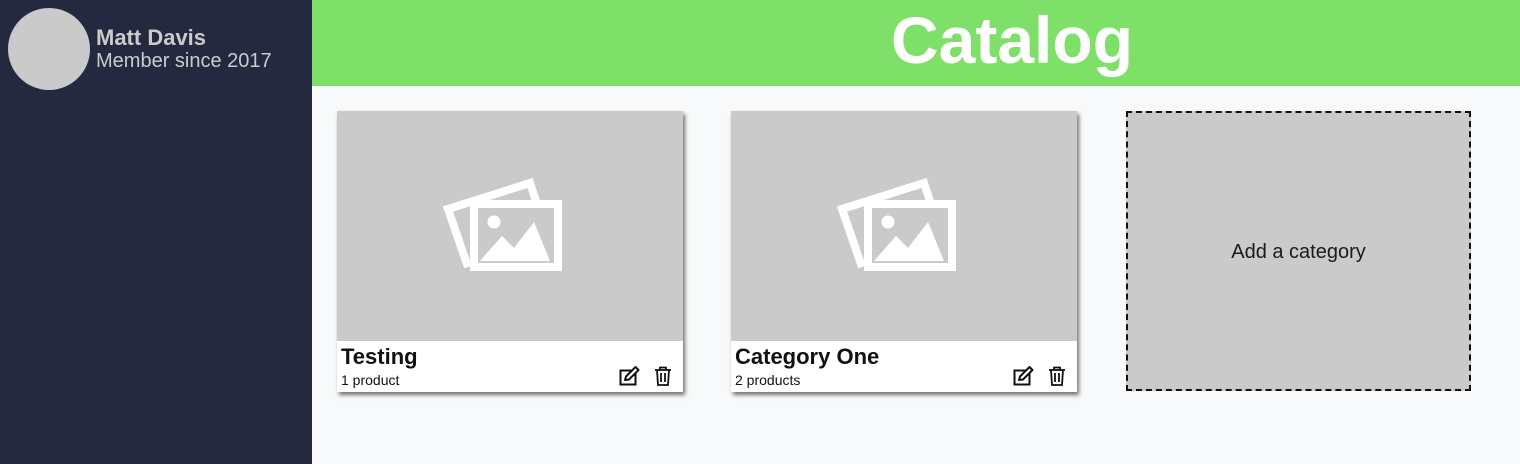  I want to click on header-bar: Catalog, so click(916, 43).